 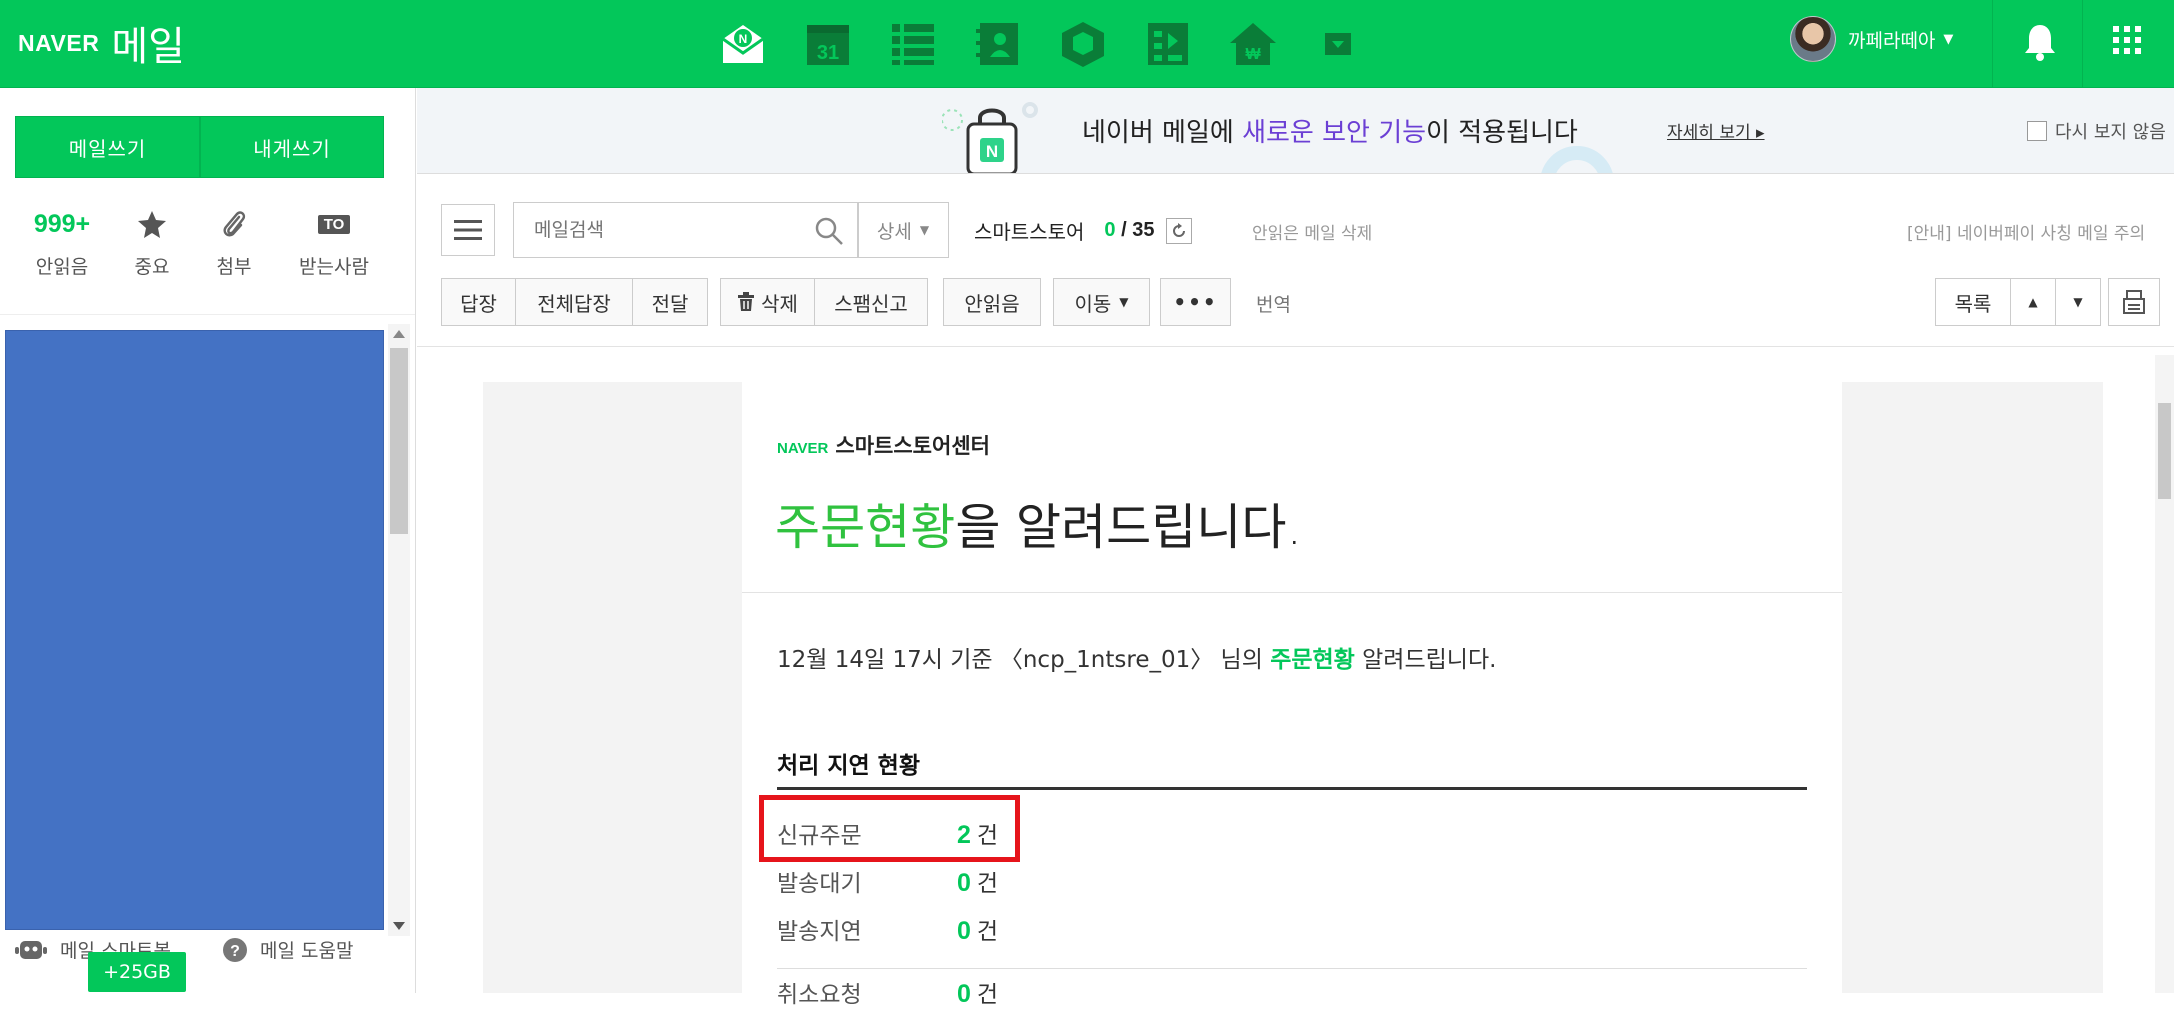 I want to click on reply-button-group: 답장 전체답장 전달, so click(x=574, y=302).